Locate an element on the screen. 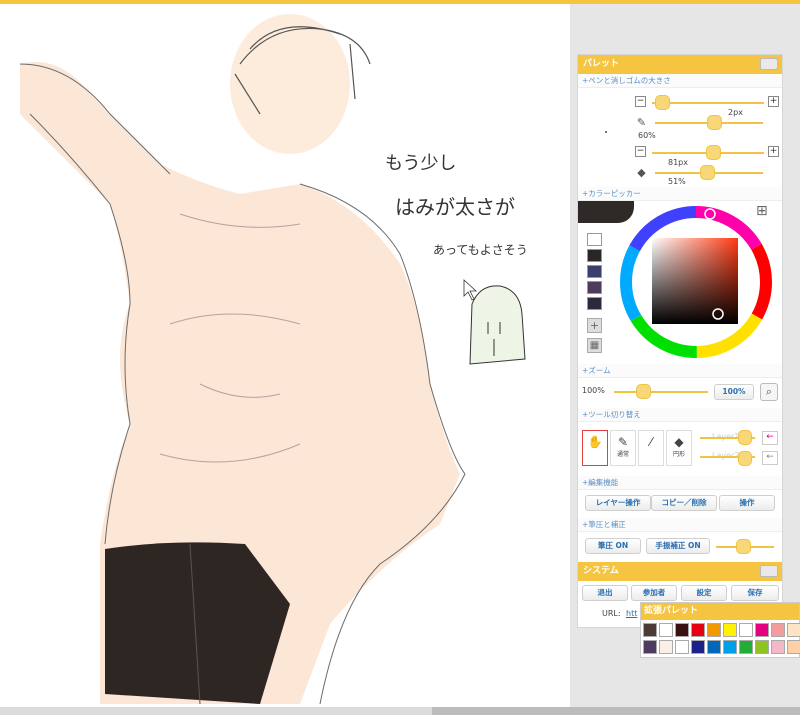 This screenshot has width=800, height=715. correction-on-button: 手振補正 ON is located at coordinates (678, 546).